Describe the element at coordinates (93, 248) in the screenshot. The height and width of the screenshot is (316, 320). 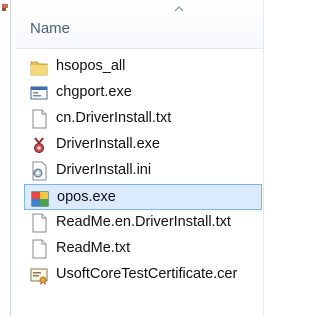
I see `file-name: ReadMe.txt` at that location.